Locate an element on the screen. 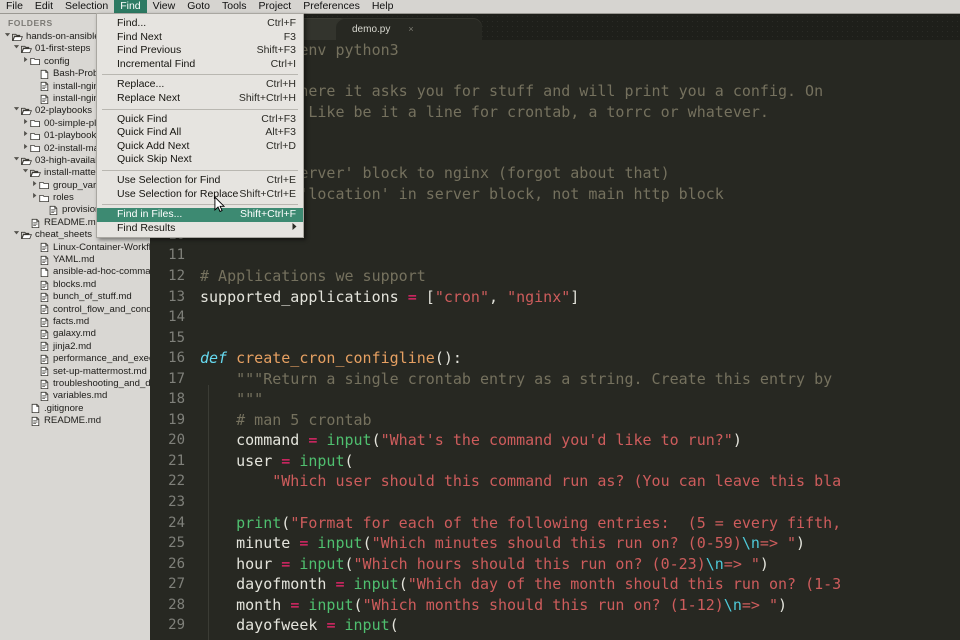 This screenshot has width=960, height=640. tree-file-blocks-md: blocks.md is located at coordinates (75, 285).